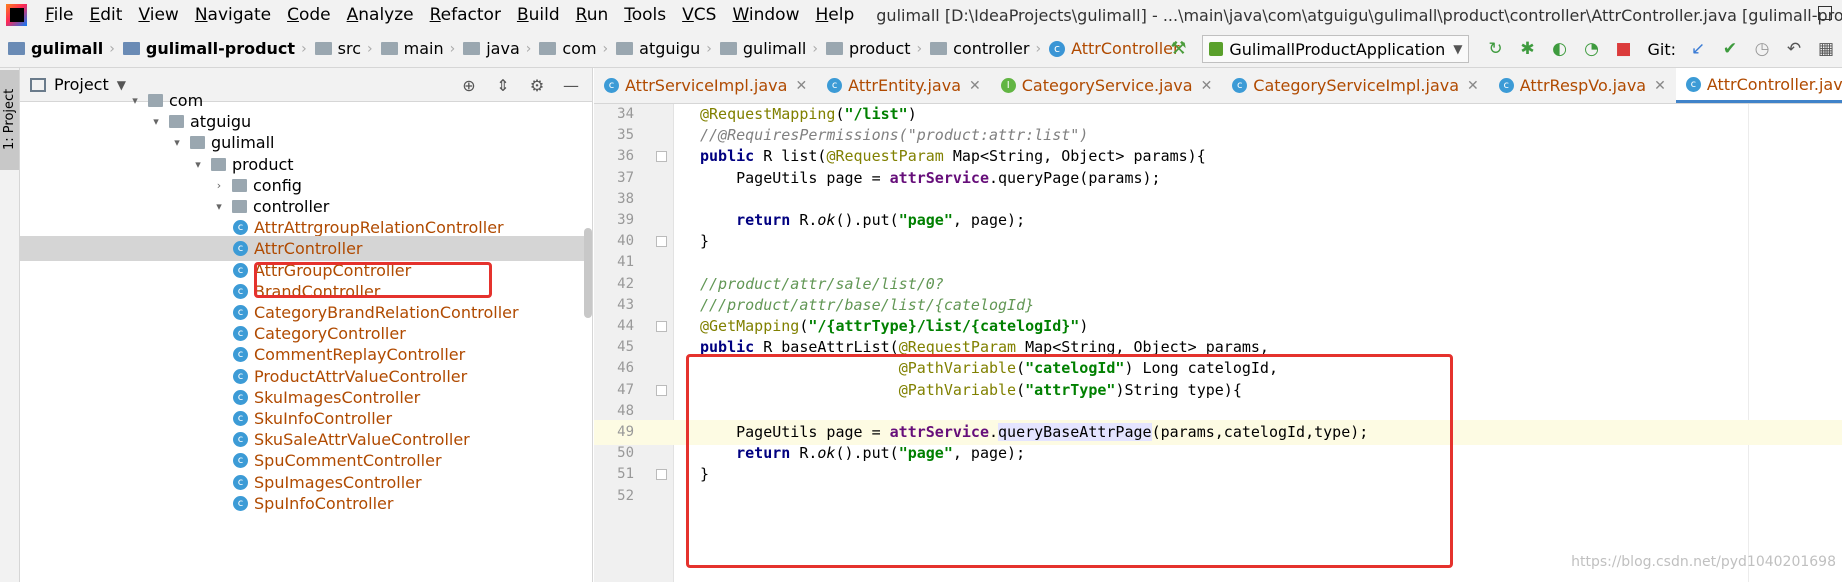 The image size is (1842, 582). What do you see at coordinates (1336, 49) in the screenshot?
I see `run-configuration-select: GulimallProductApplication ▼` at bounding box center [1336, 49].